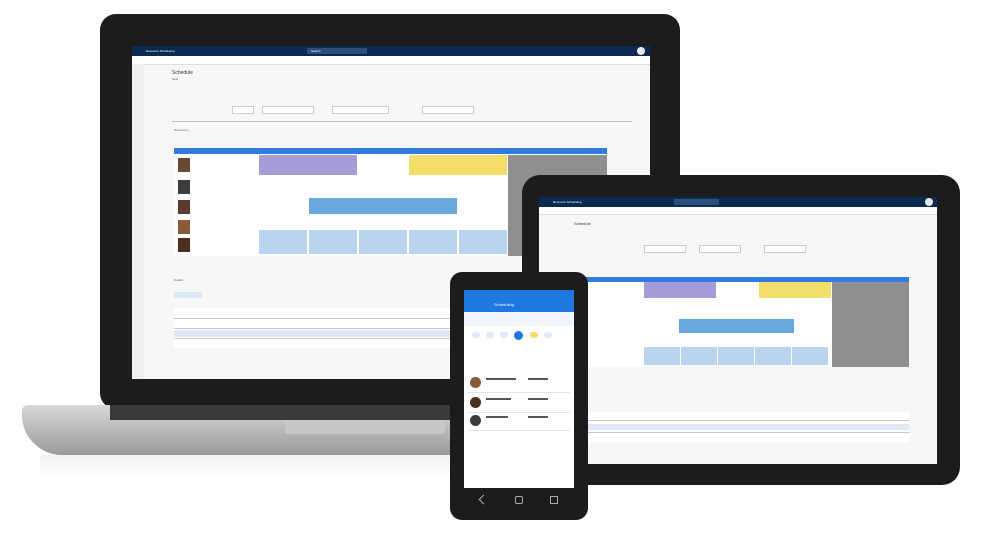  What do you see at coordinates (316, 51) in the screenshot?
I see `search-placeholder: Search` at bounding box center [316, 51].